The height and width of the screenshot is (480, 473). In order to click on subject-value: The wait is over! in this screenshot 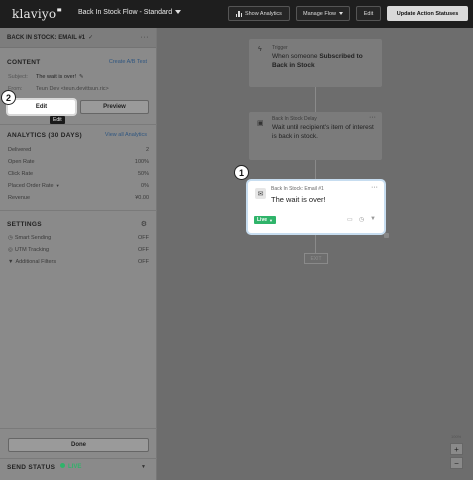, I will do `click(56, 77)`.